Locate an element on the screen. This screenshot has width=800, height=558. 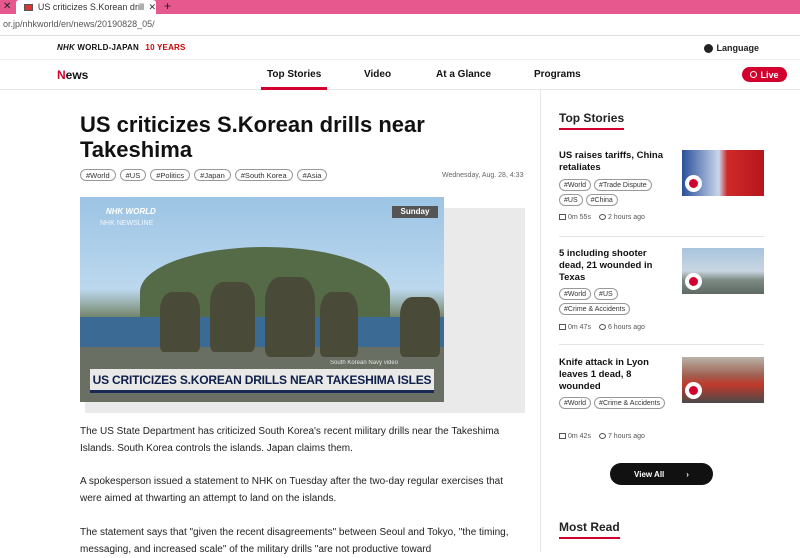
nav-top-stories: Top Stories is located at coordinates (294, 79).